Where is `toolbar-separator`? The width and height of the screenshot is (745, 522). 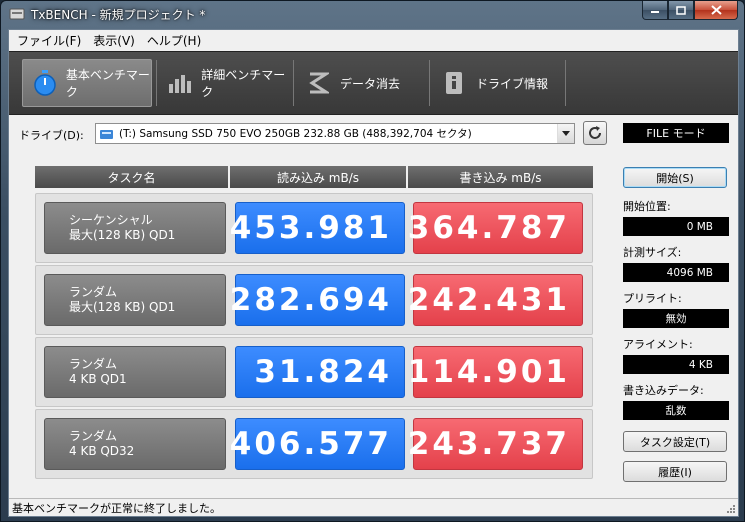
toolbar-separator is located at coordinates (565, 83).